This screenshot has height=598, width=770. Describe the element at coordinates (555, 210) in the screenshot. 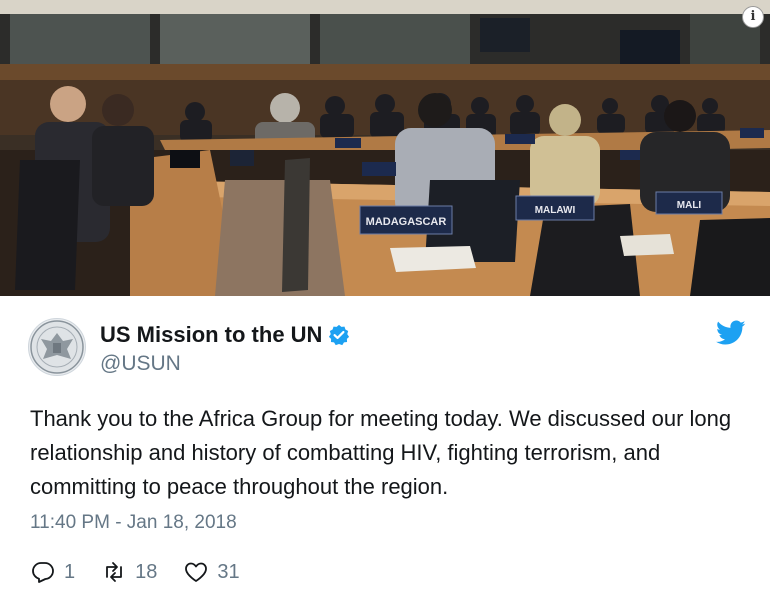

I see `placard-malawi: MALAWI` at that location.